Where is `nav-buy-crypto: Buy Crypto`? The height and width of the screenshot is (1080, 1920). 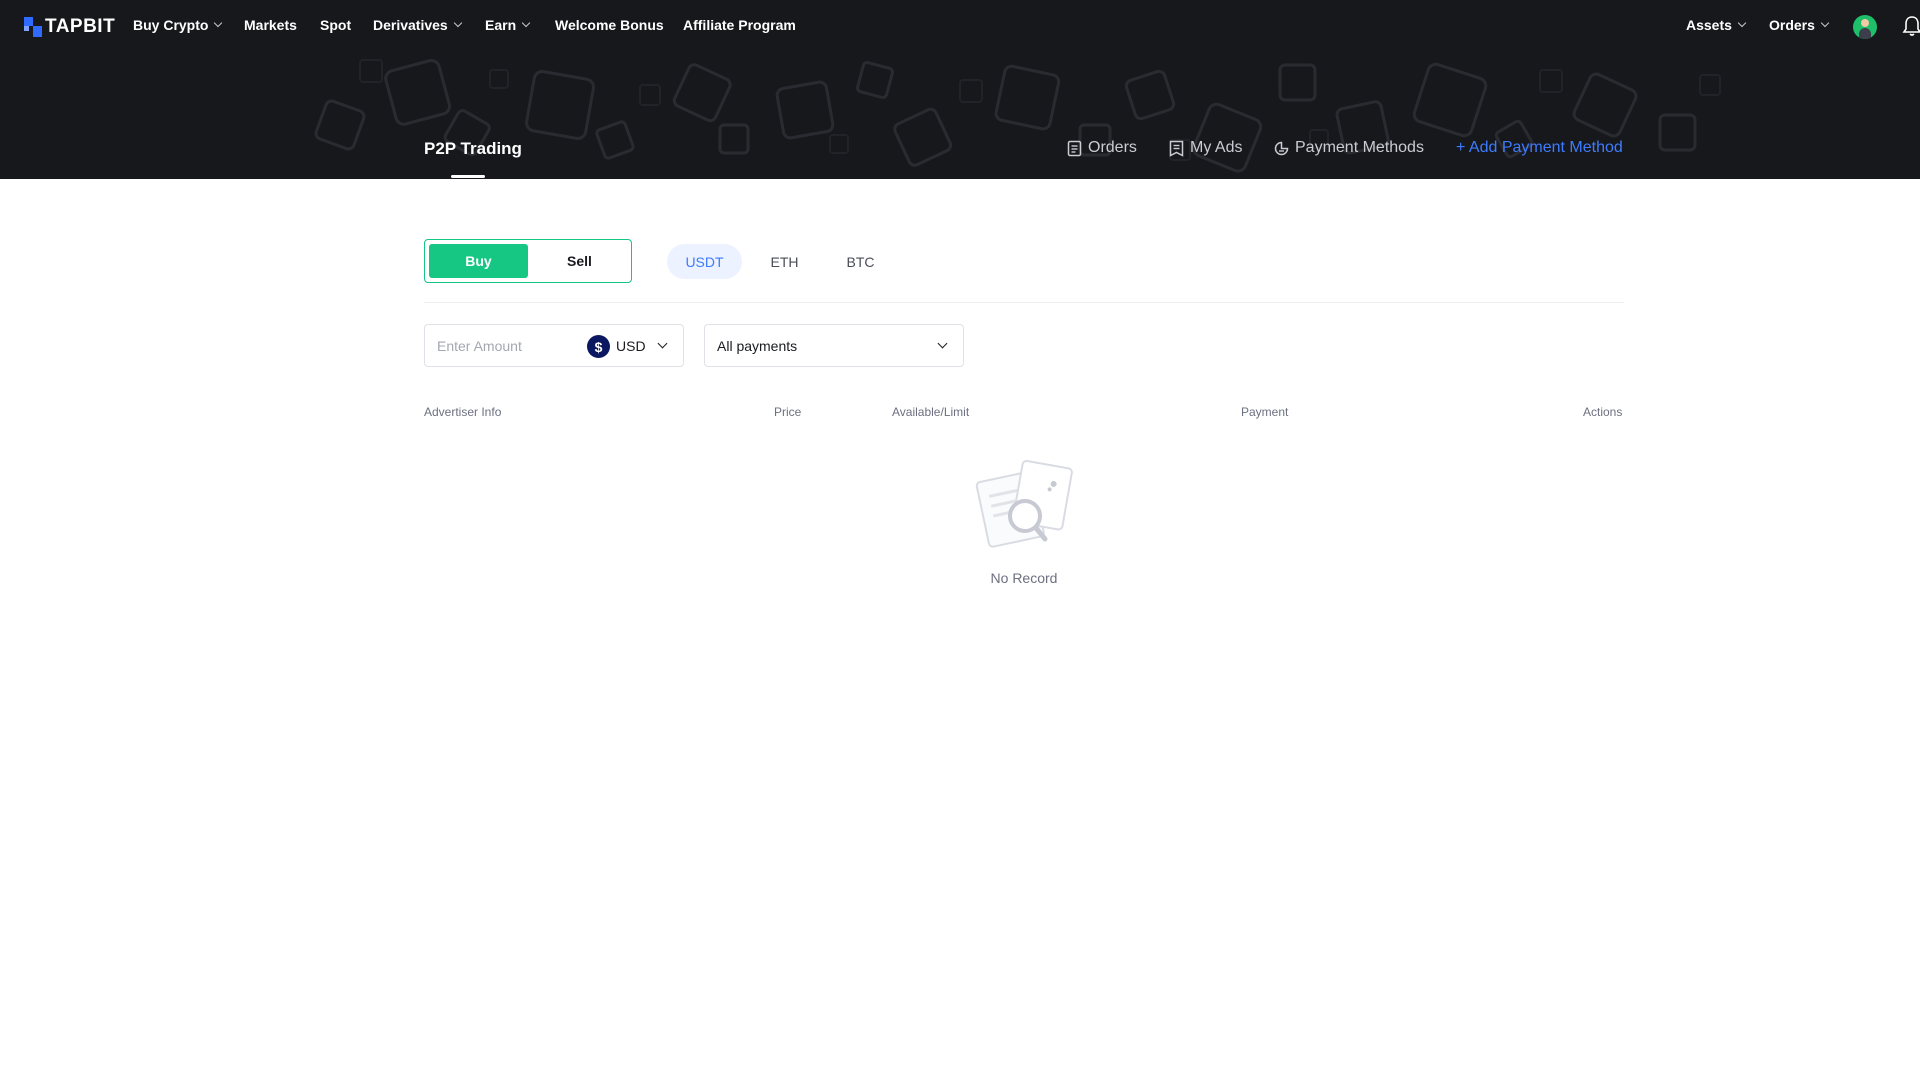 nav-buy-crypto: Buy Crypto is located at coordinates (178, 25).